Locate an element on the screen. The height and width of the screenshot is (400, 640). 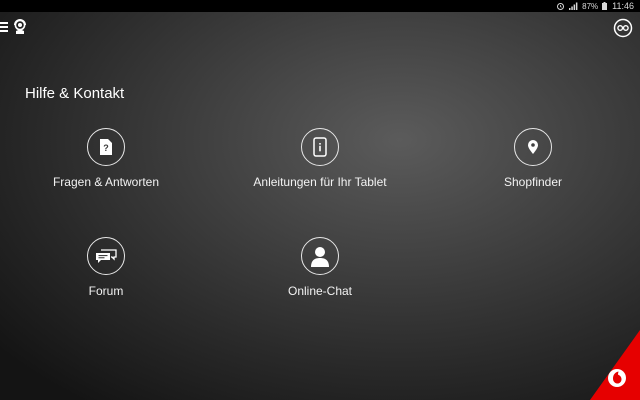
tile-manuals: Anleitungen für Ihr Tablet is located at coordinates (320, 158).